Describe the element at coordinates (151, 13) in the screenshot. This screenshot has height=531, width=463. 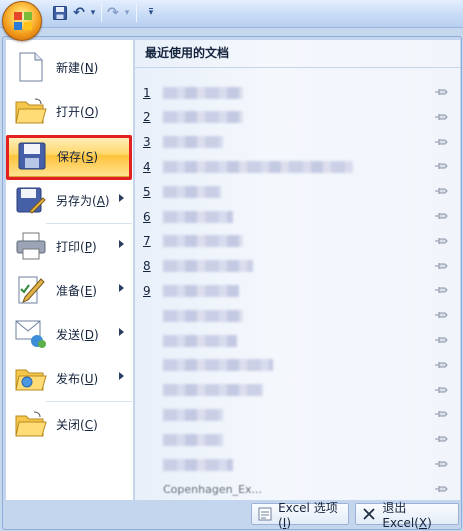
I see `customize-qat-button: ▾` at that location.